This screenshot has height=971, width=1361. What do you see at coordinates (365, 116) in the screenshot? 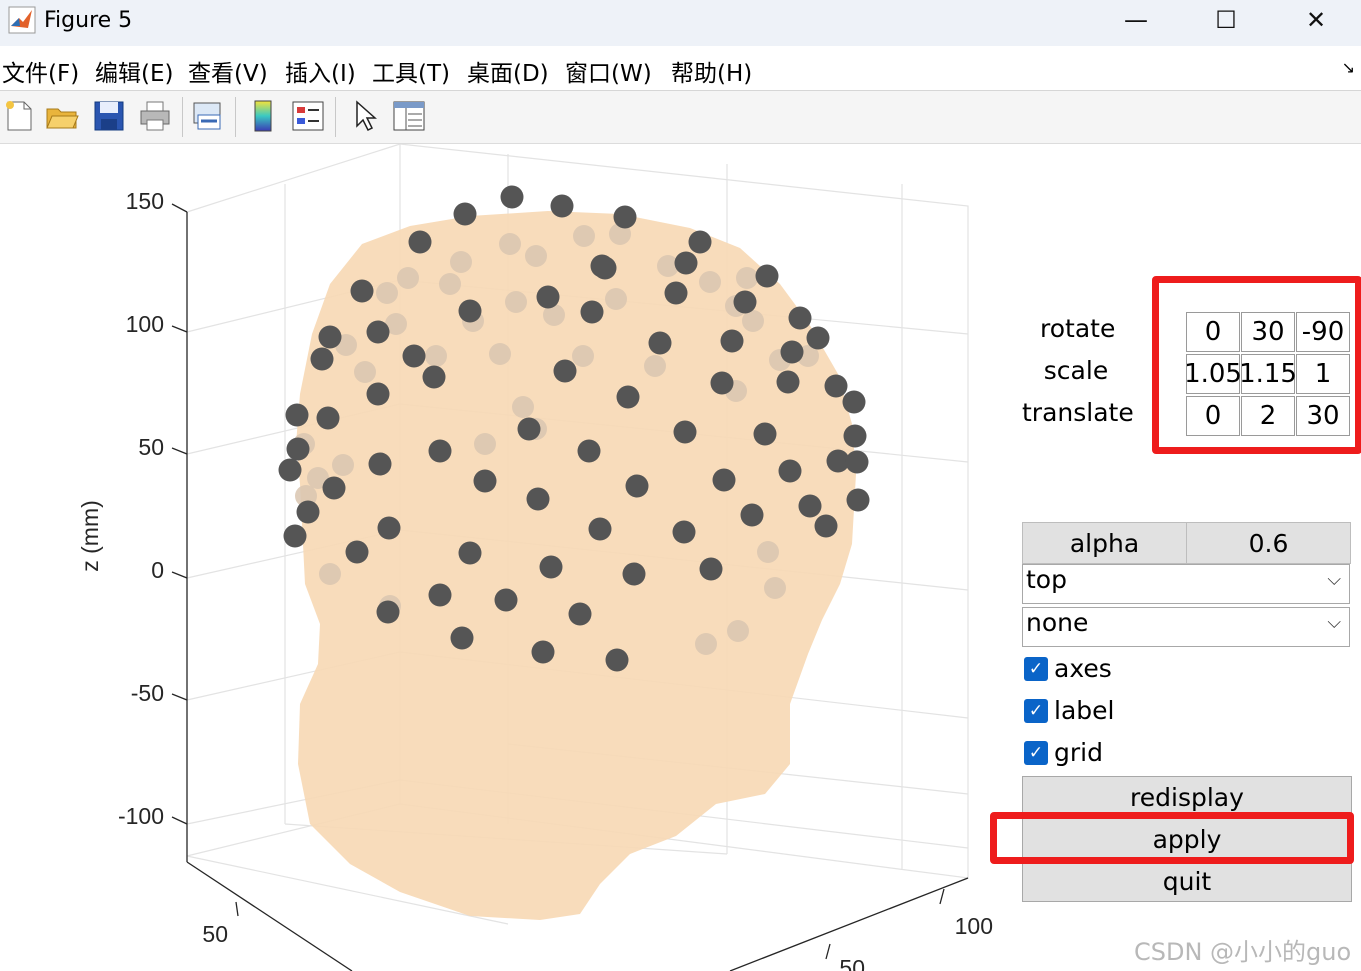
I see `pointer-icon` at bounding box center [365, 116].